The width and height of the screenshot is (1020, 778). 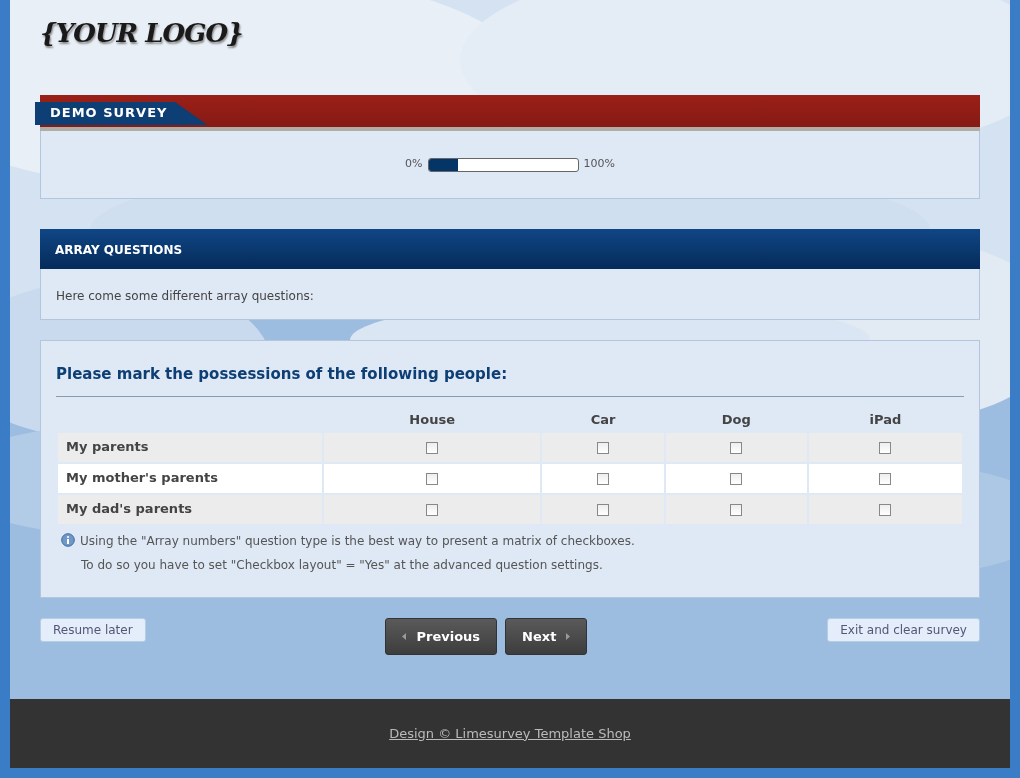 What do you see at coordinates (432, 419) in the screenshot?
I see `column-header: House` at bounding box center [432, 419].